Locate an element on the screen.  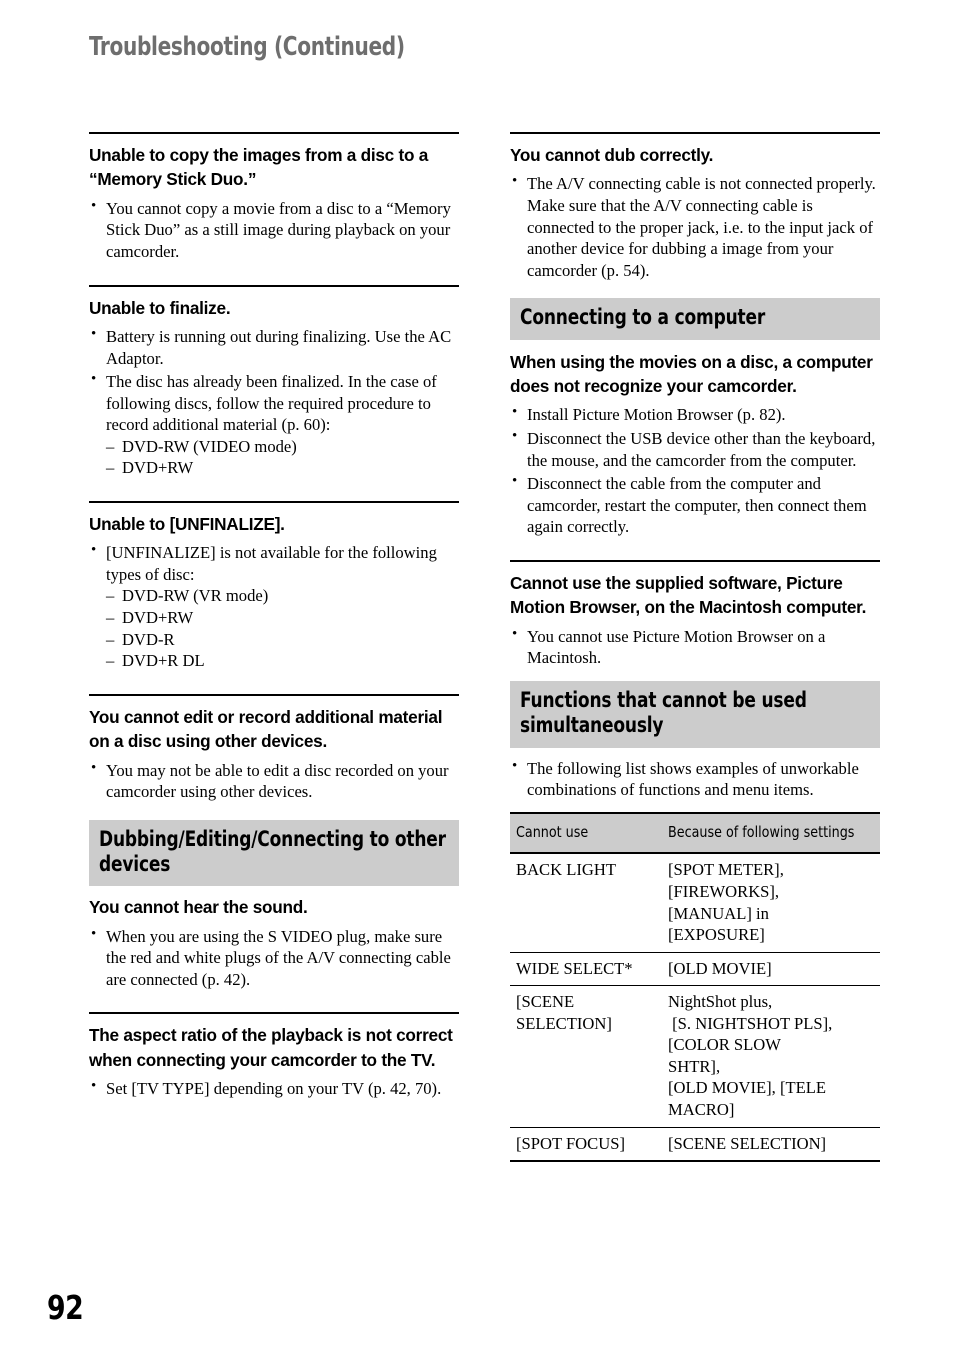
table-row: [SPOT FOCUS] [SCENE SELECTION] is located at coordinates (695, 1145).